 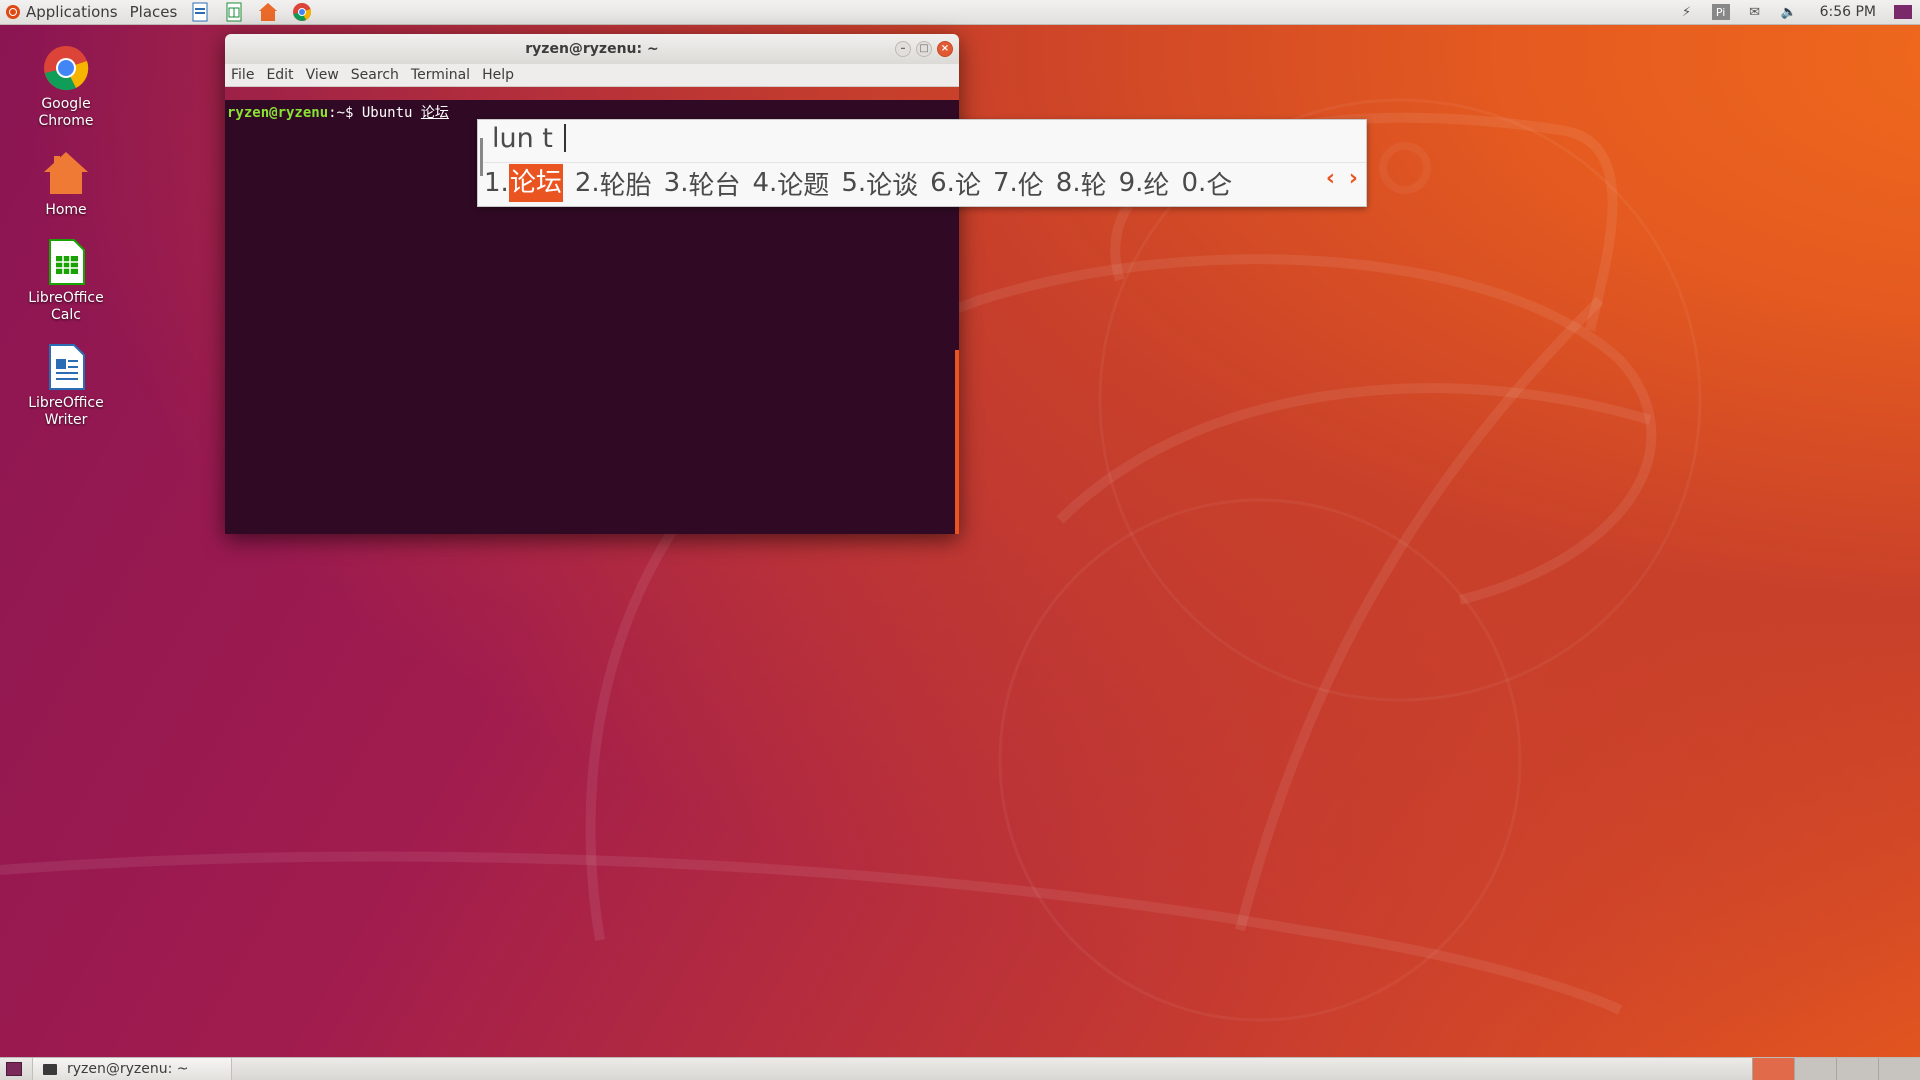 I want to click on places-menu: Places, so click(x=154, y=12).